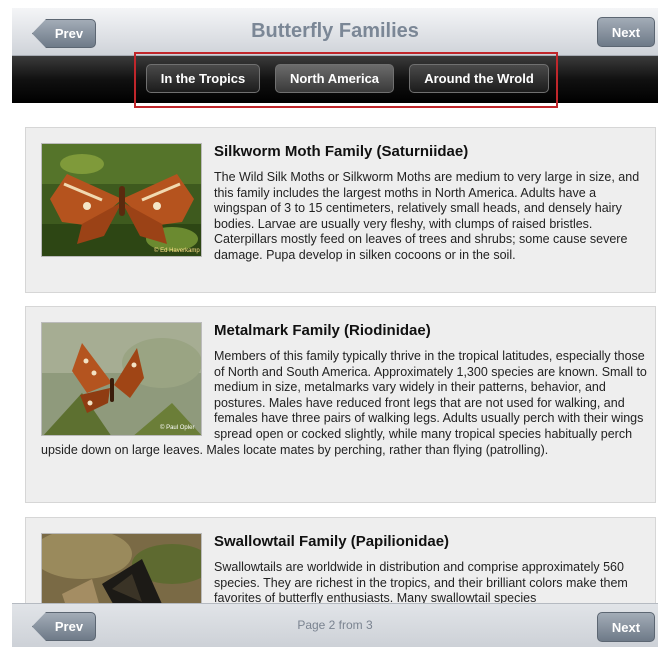 Image resolution: width=658 pixels, height=647 pixels. Describe the element at coordinates (121, 379) in the screenshot. I see `metalmark-butterfly-photo: © Paul Opler` at that location.